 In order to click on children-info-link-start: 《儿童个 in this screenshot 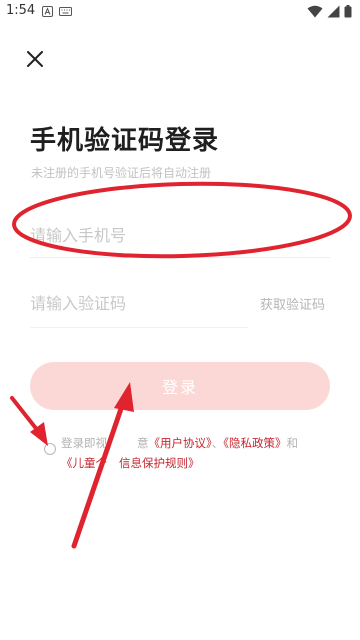, I will do `click(84, 463)`.